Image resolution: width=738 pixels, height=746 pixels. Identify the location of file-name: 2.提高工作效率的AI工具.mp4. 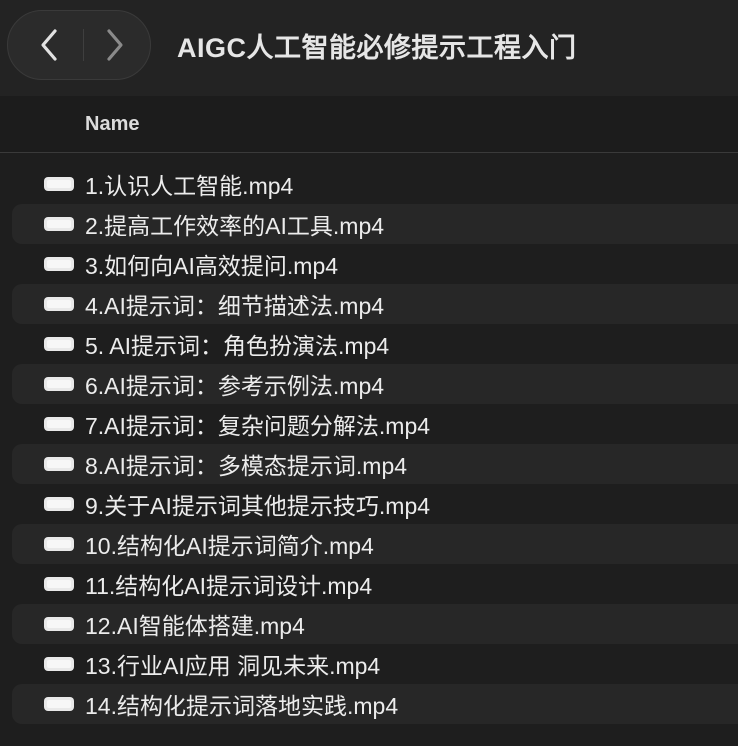
(235, 226).